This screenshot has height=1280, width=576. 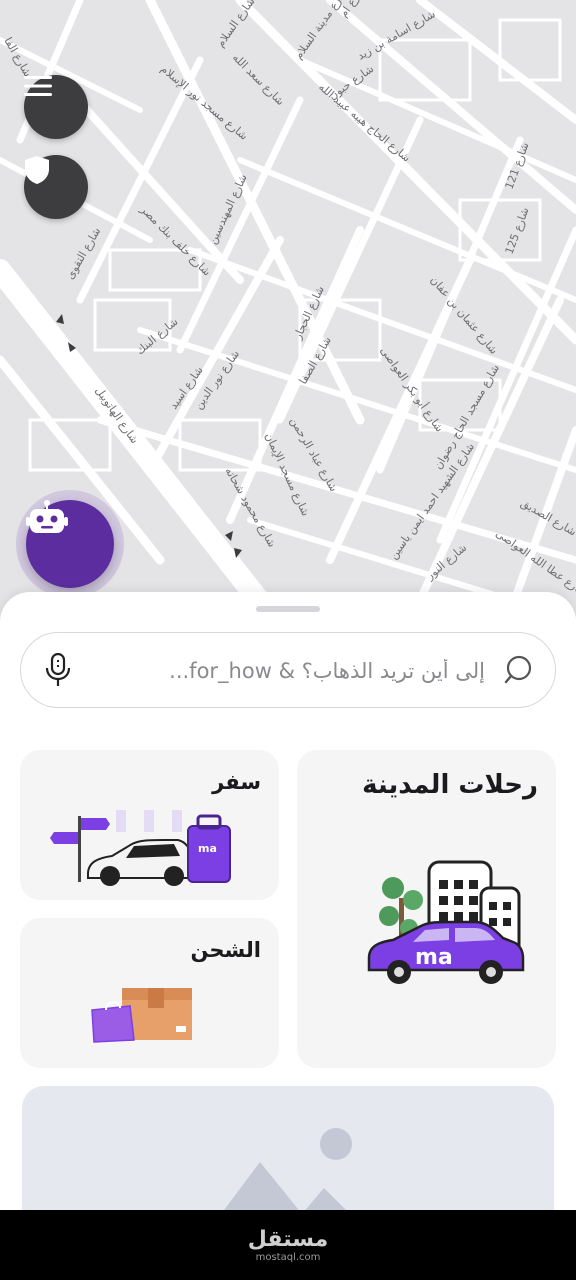 What do you see at coordinates (37, 170) in the screenshot?
I see `shield-icon` at bounding box center [37, 170].